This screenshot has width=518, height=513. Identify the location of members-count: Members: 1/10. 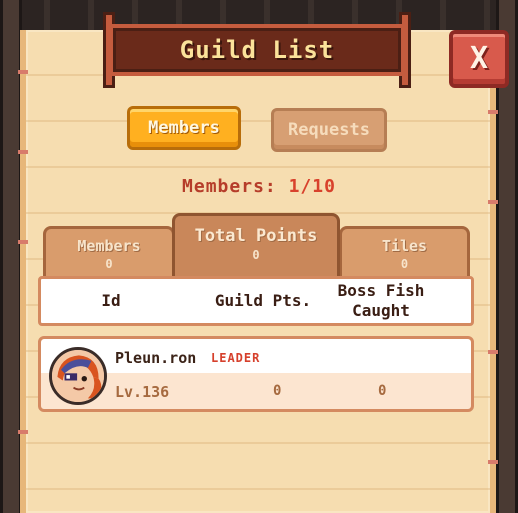
(259, 186).